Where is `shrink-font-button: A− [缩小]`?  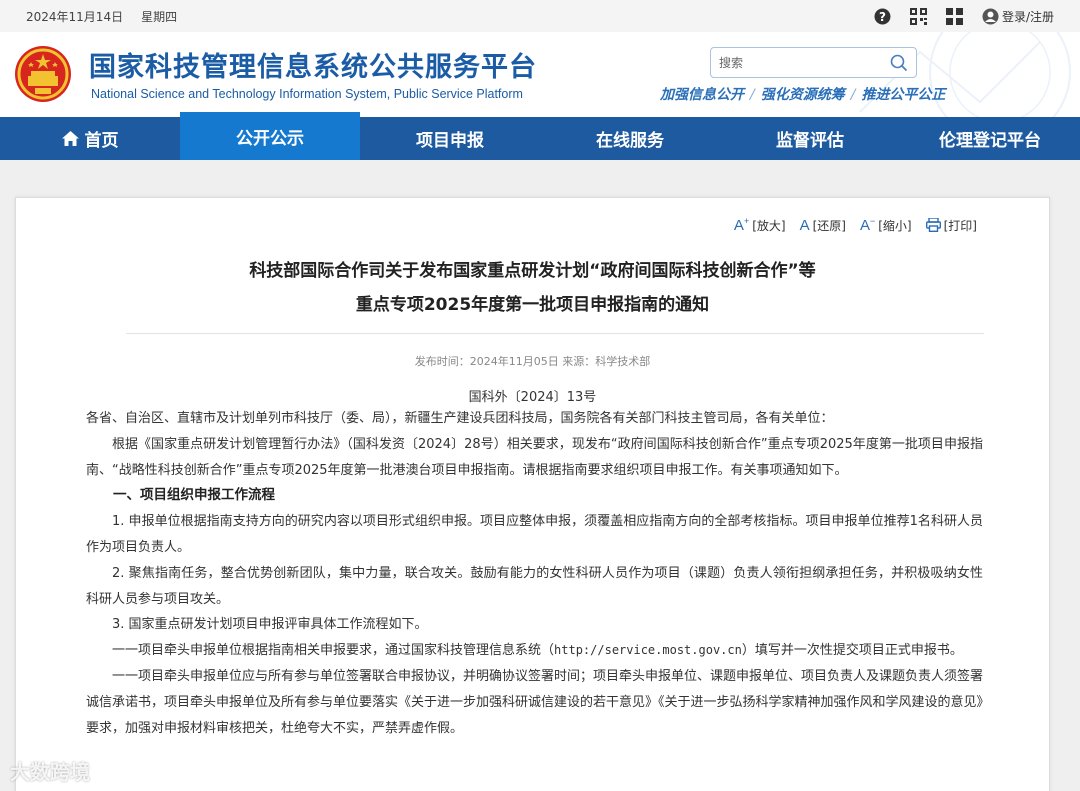
shrink-font-button: A− [缩小] is located at coordinates (886, 225).